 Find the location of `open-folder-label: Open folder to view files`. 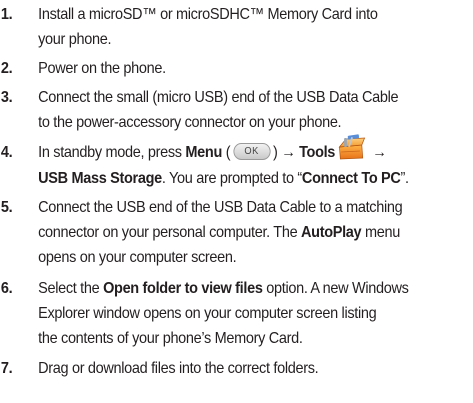

open-folder-label: Open folder to view files is located at coordinates (183, 288).